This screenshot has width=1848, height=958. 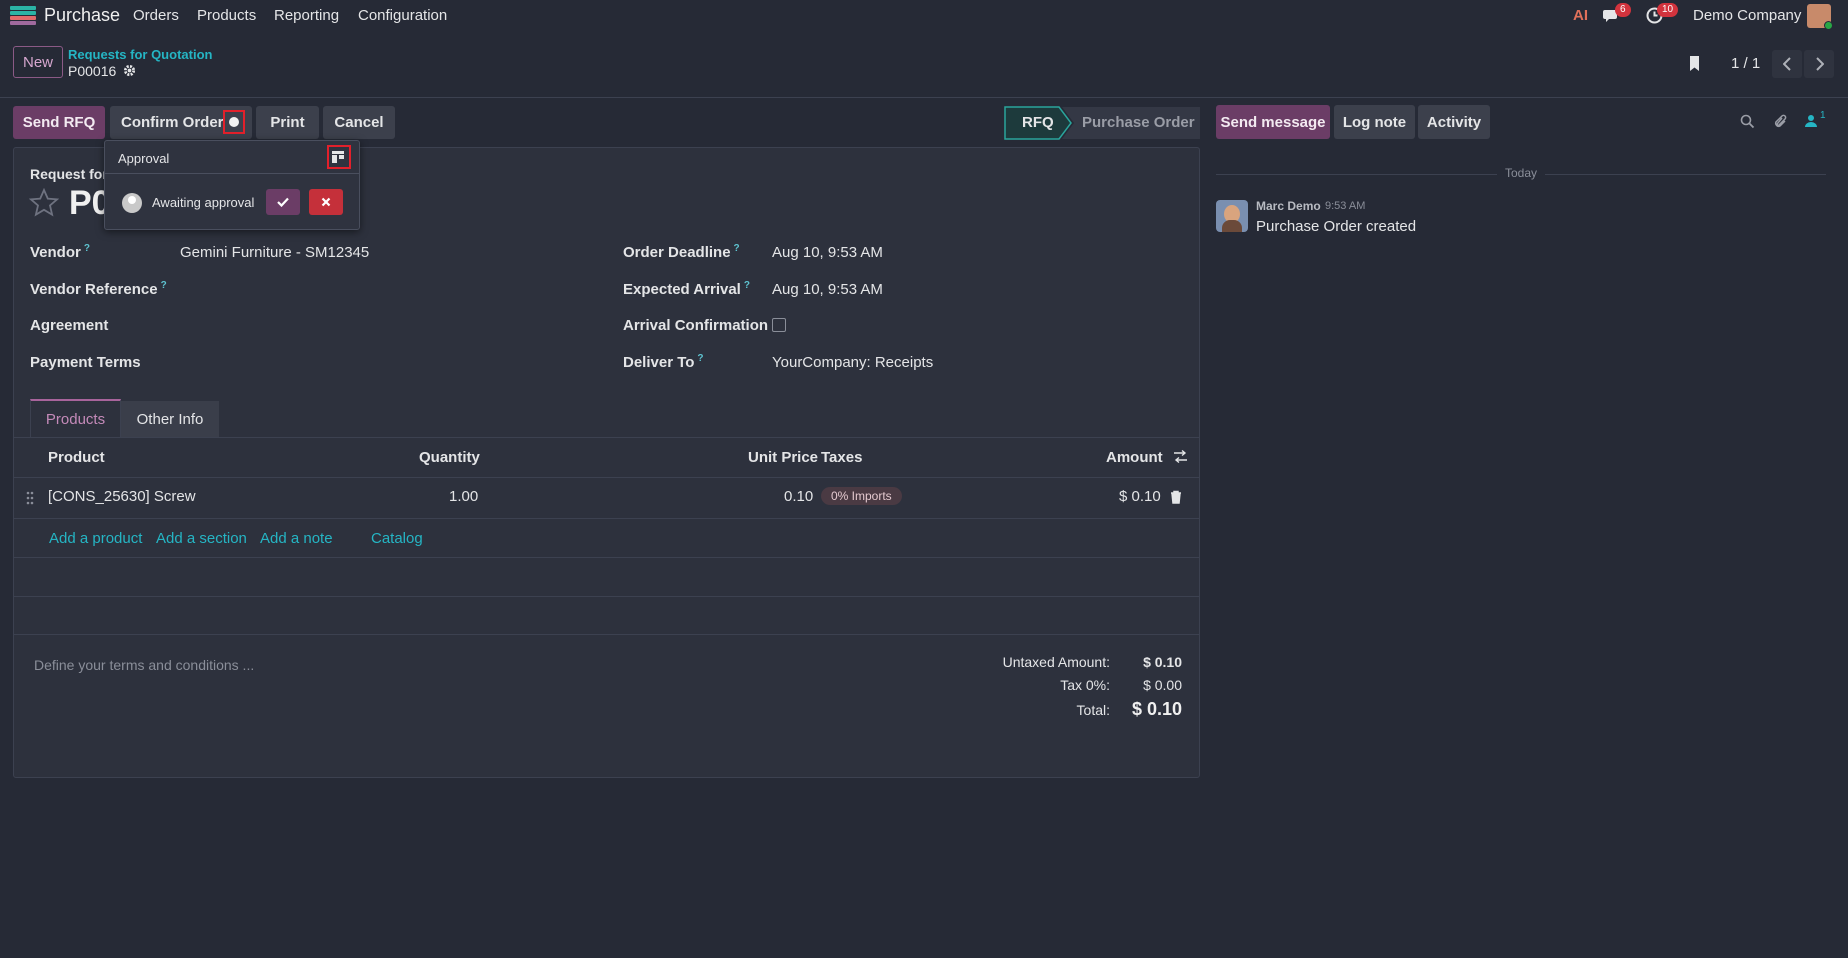 What do you see at coordinates (779, 325) in the screenshot?
I see `arrival-confirmation-checkbox` at bounding box center [779, 325].